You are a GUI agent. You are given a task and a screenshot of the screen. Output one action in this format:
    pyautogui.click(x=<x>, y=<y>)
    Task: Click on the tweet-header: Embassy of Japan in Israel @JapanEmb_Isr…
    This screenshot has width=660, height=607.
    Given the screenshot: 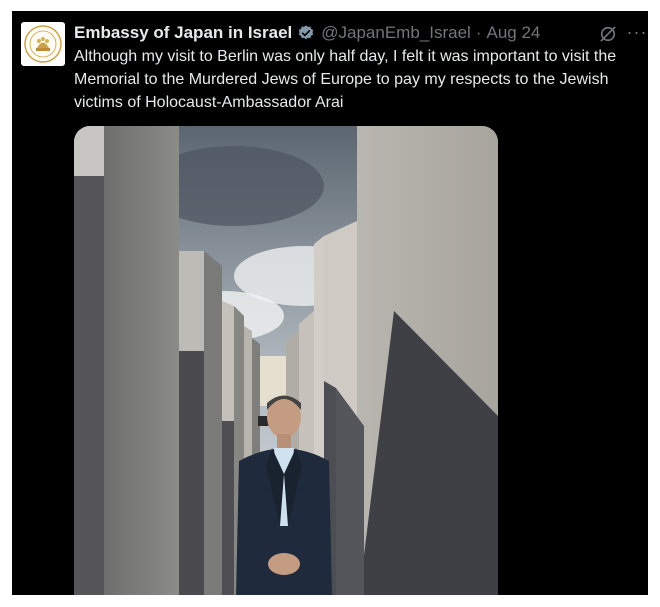 What is the action you would take?
    pyautogui.click(x=331, y=33)
    